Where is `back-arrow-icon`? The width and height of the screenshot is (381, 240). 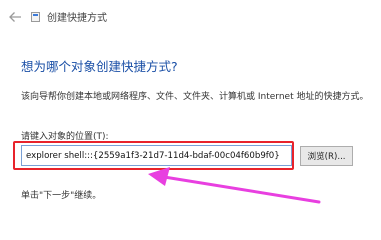
back-arrow-icon is located at coordinates (15, 17).